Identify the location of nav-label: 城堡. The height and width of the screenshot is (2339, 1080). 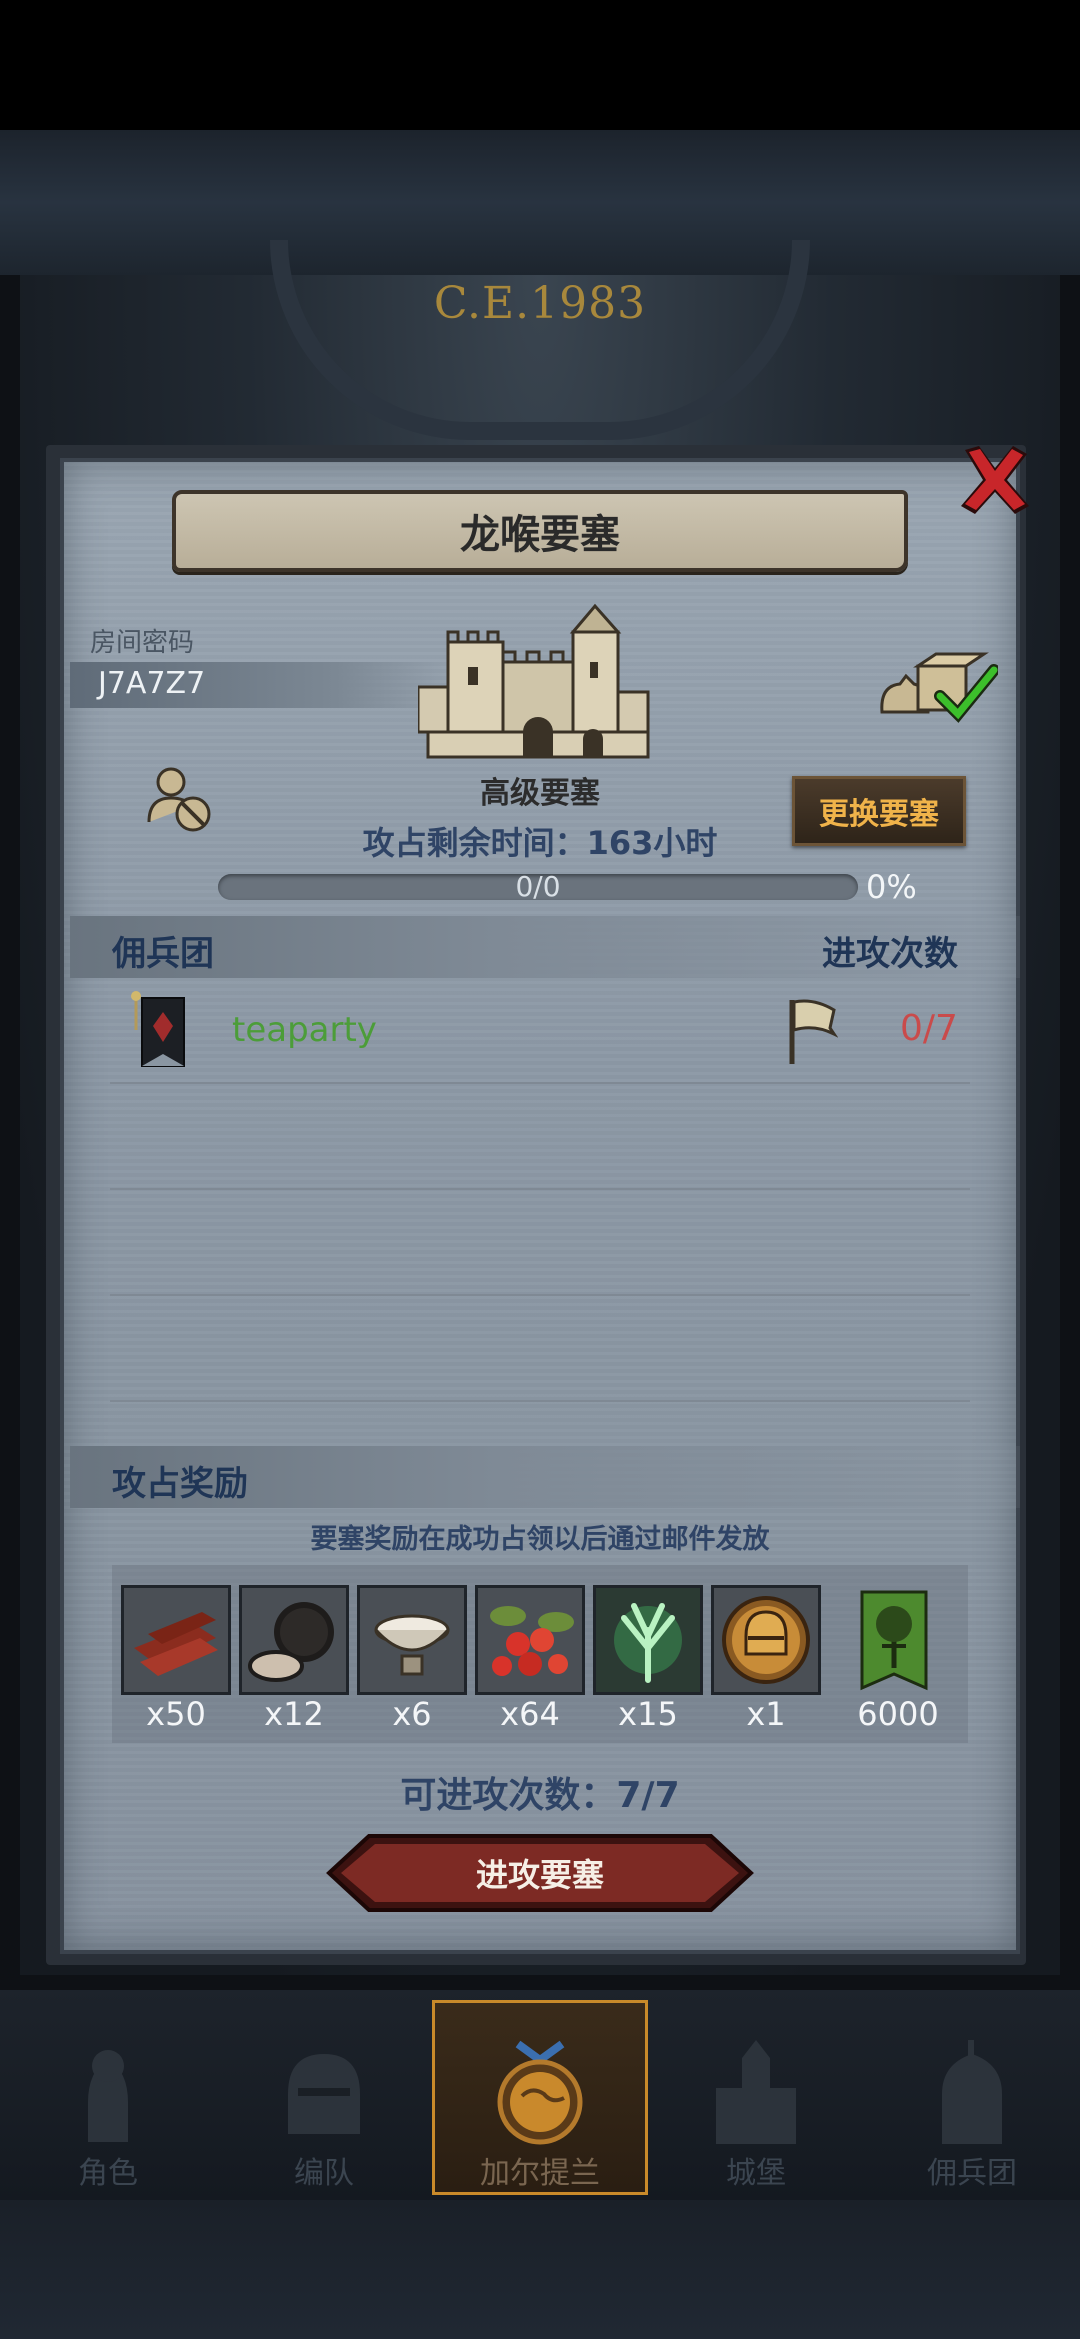
(756, 2173).